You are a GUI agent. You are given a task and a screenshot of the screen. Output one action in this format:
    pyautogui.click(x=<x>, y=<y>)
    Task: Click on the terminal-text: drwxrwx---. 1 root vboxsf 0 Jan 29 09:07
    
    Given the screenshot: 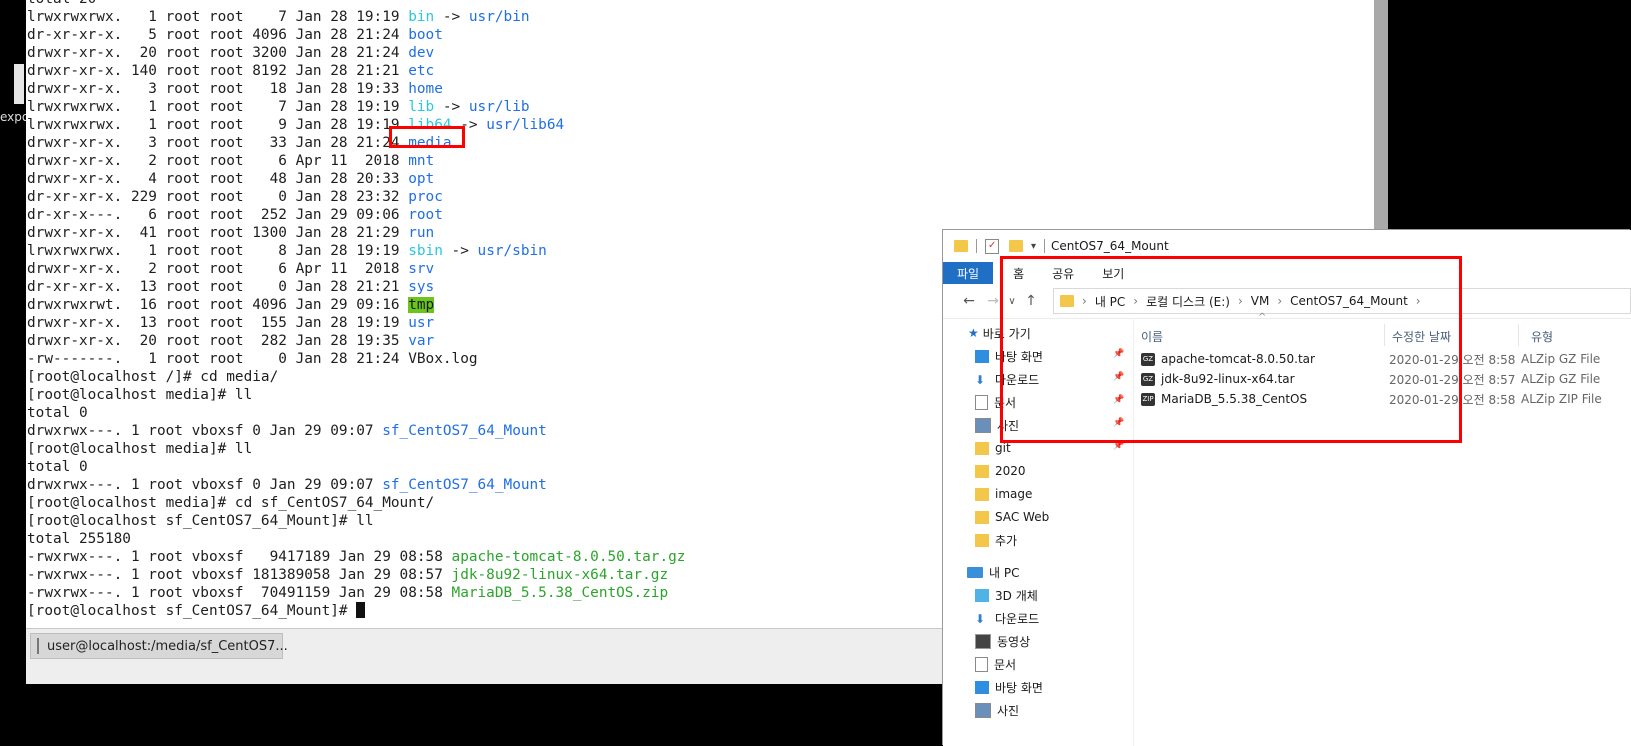 What is the action you would take?
    pyautogui.click(x=205, y=485)
    